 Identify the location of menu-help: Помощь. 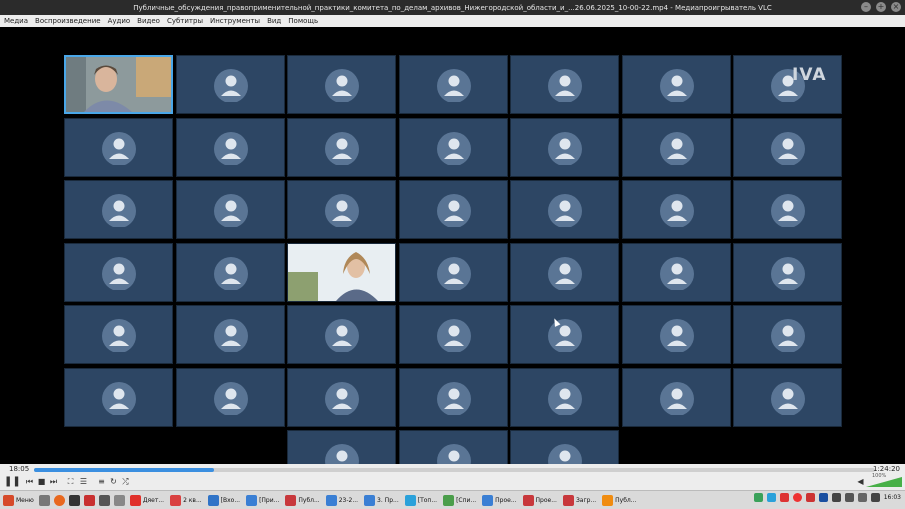
(303, 21).